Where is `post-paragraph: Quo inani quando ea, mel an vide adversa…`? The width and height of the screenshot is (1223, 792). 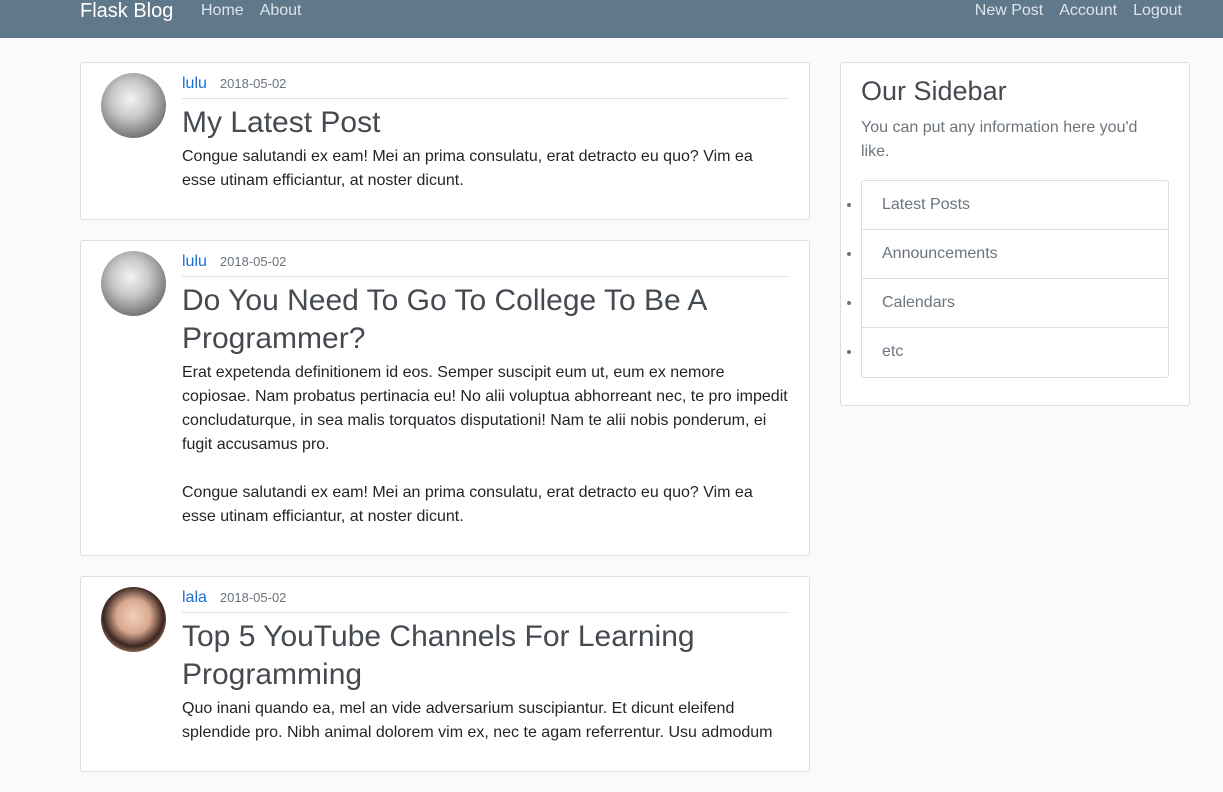
post-paragraph: Quo inani quando ea, mel an vide adversa… is located at coordinates (477, 720).